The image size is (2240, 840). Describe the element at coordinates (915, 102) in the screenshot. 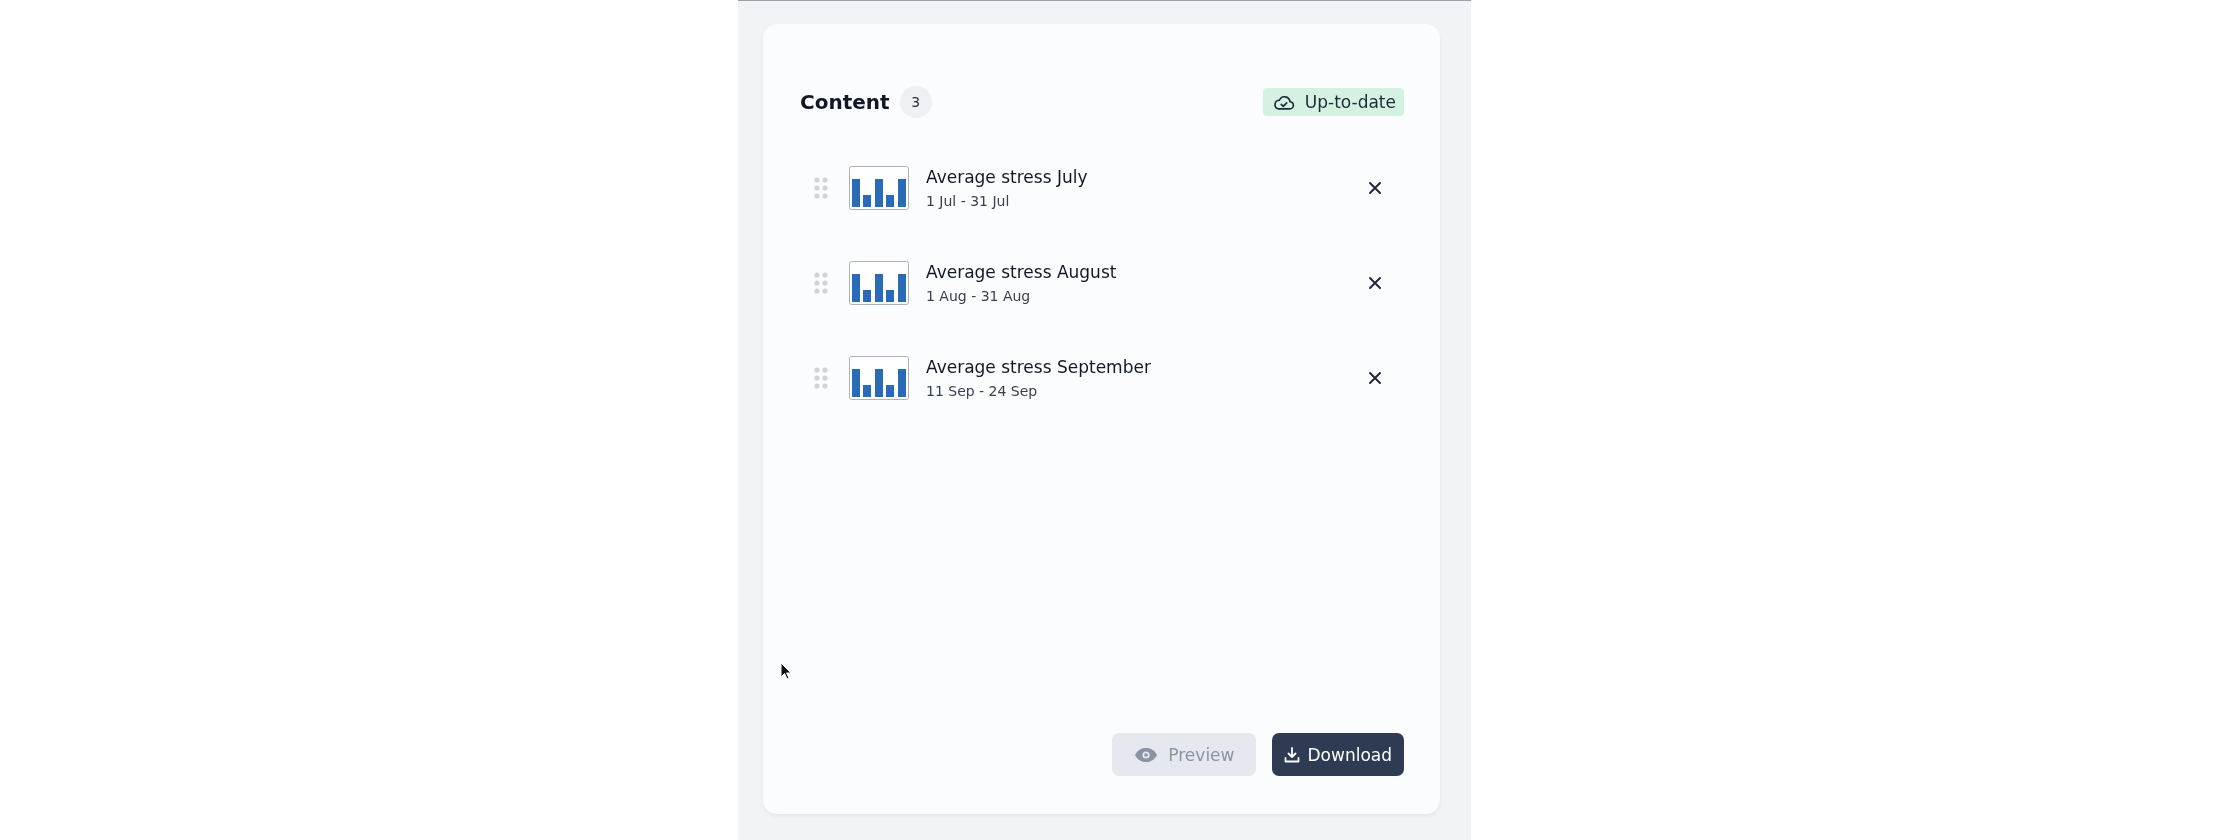

I see `count-badge: 3` at that location.